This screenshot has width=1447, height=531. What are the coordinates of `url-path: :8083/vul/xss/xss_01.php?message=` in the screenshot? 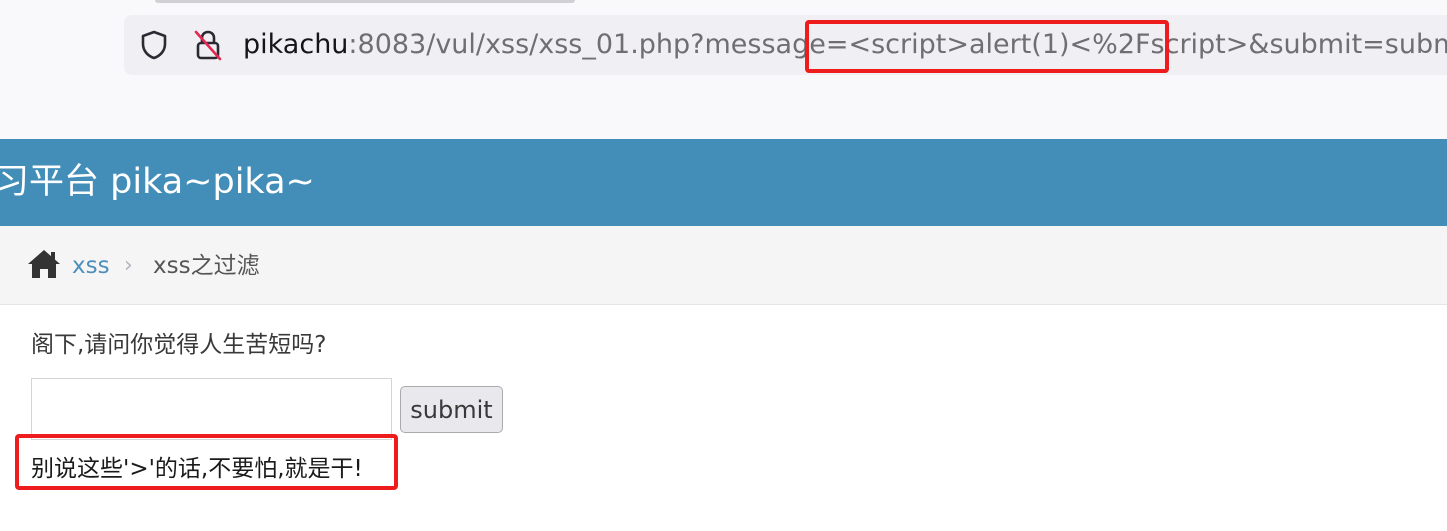 It's located at (598, 44).